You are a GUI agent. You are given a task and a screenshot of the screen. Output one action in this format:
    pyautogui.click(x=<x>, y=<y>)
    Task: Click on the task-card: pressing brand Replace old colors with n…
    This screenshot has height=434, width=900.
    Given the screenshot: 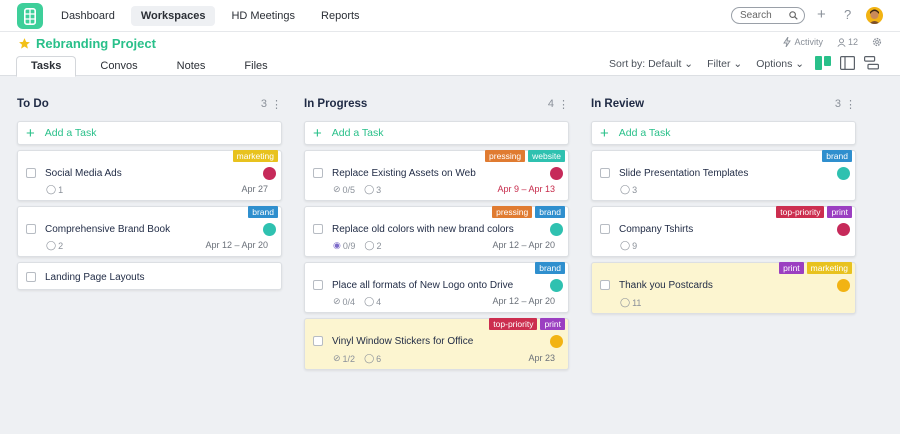 What is the action you would take?
    pyautogui.click(x=436, y=231)
    